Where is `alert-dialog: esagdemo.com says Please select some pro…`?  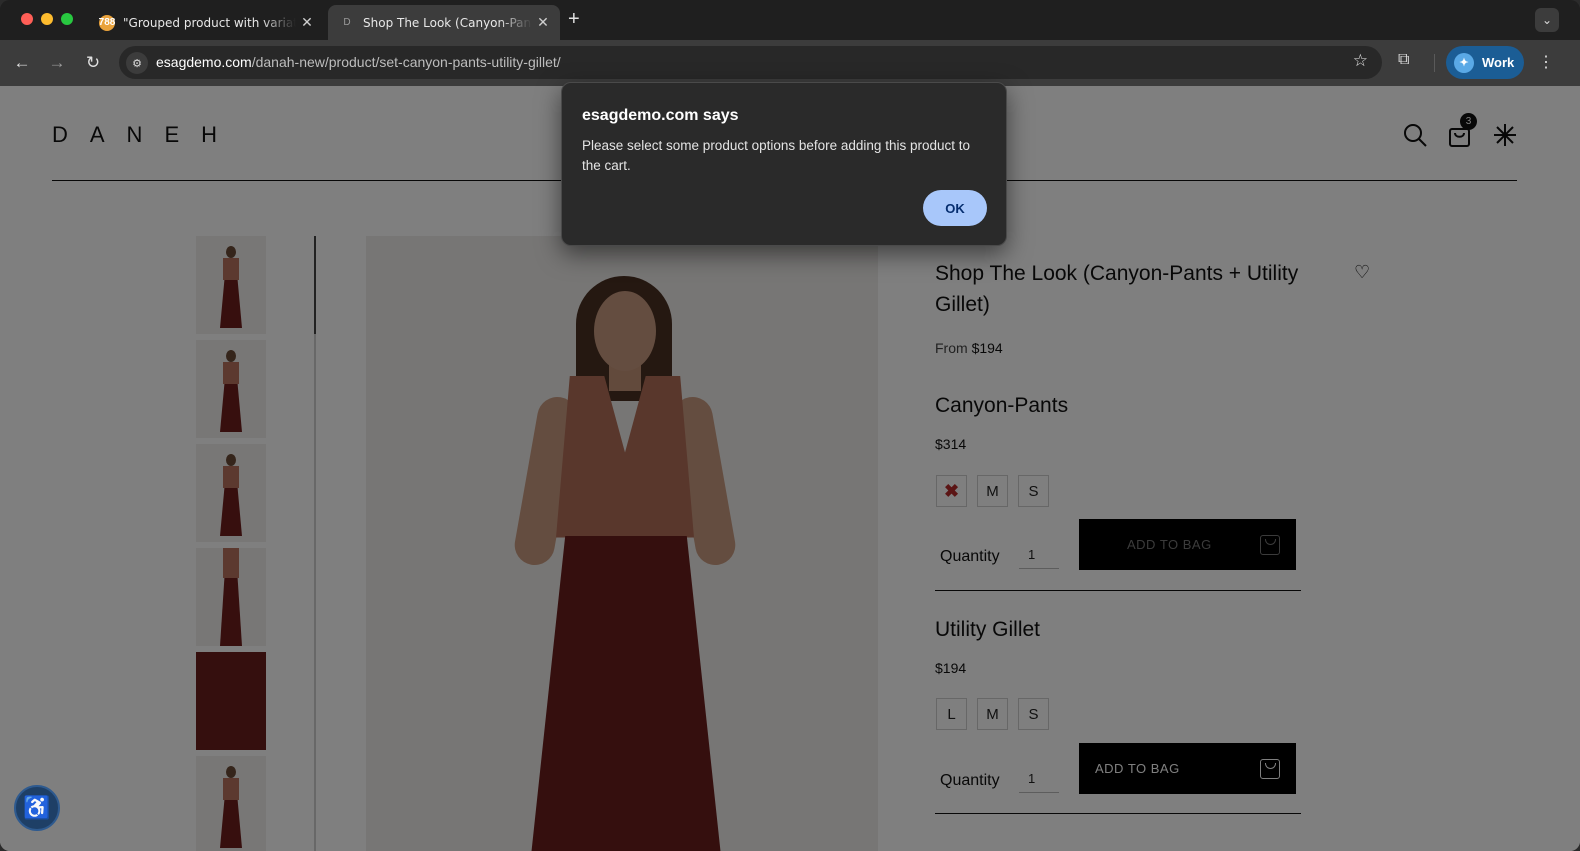
alert-dialog: esagdemo.com says Please select some pro… is located at coordinates (784, 164).